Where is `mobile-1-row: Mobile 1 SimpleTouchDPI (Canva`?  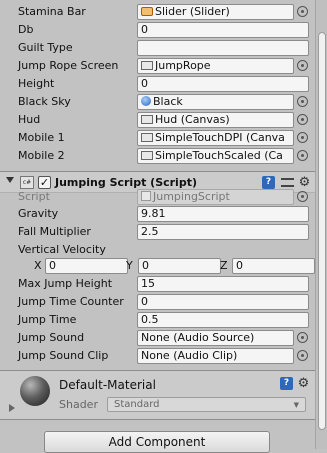
mobile-1-row: Mobile 1 SimpleTouchDPI (Canva is located at coordinates (157, 138).